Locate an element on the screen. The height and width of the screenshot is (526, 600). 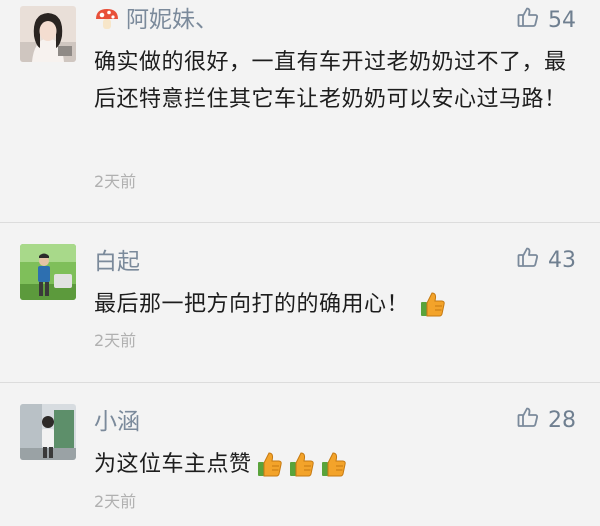
mushroom-icon is located at coordinates (107, 22).